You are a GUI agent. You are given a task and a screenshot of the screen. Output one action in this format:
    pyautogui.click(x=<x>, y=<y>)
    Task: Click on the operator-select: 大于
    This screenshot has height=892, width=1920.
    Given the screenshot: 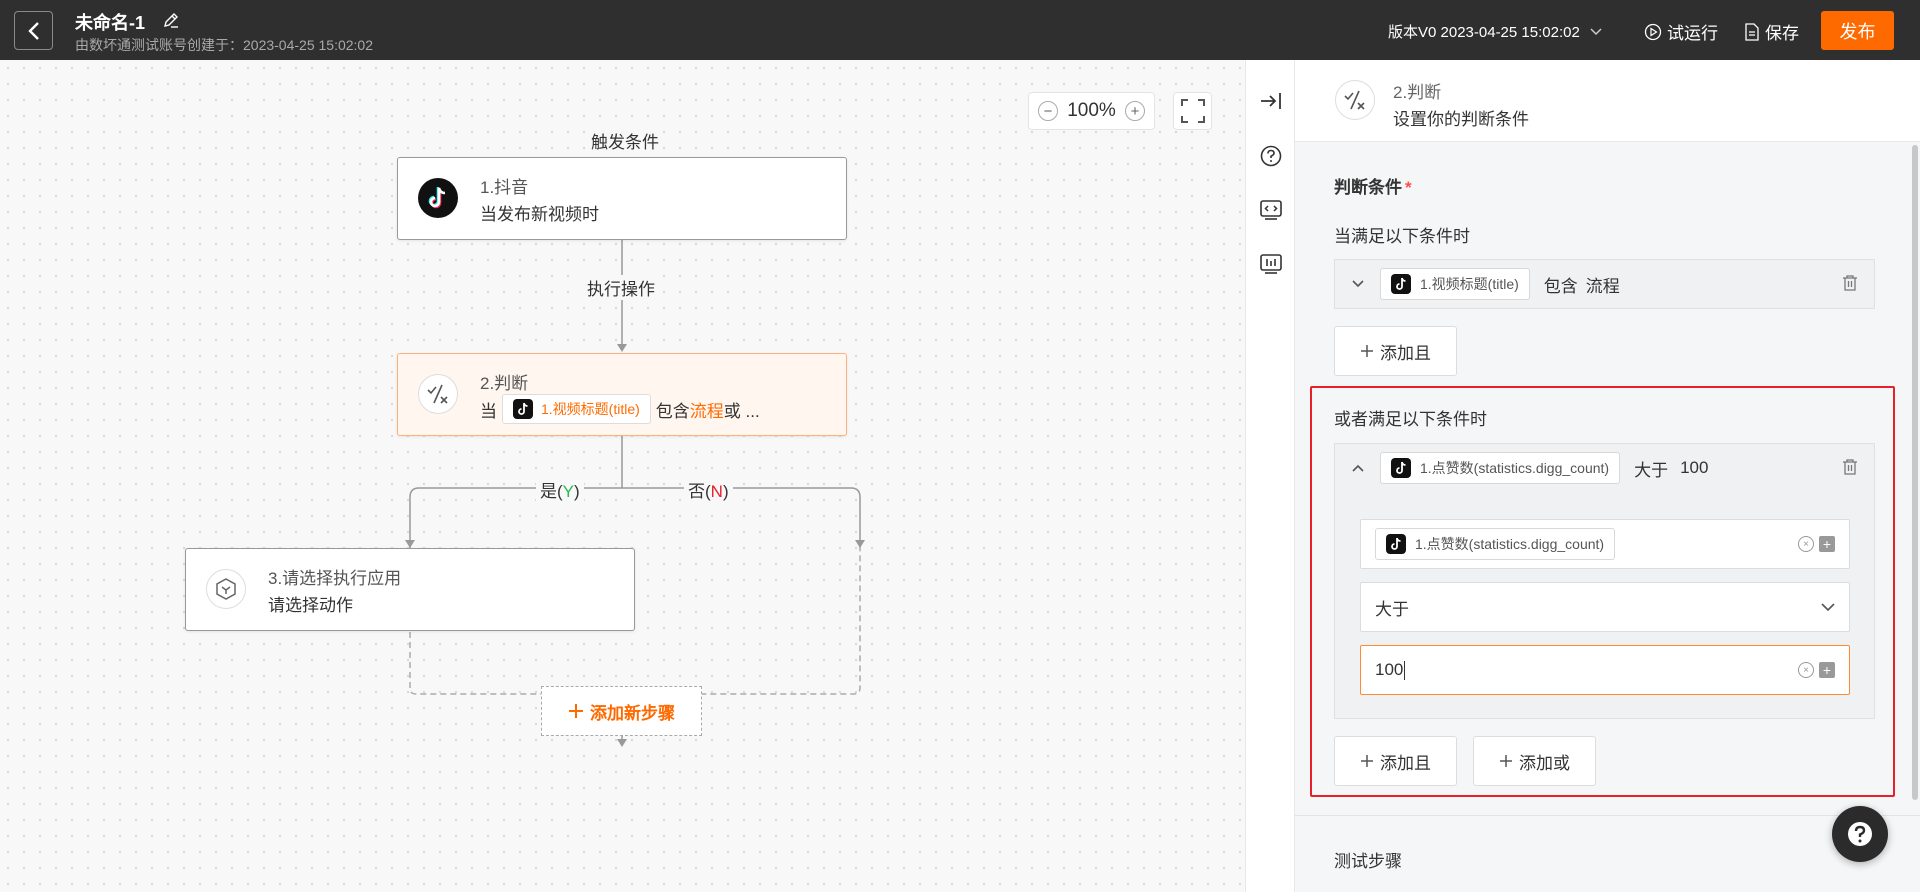 What is the action you would take?
    pyautogui.click(x=1605, y=607)
    